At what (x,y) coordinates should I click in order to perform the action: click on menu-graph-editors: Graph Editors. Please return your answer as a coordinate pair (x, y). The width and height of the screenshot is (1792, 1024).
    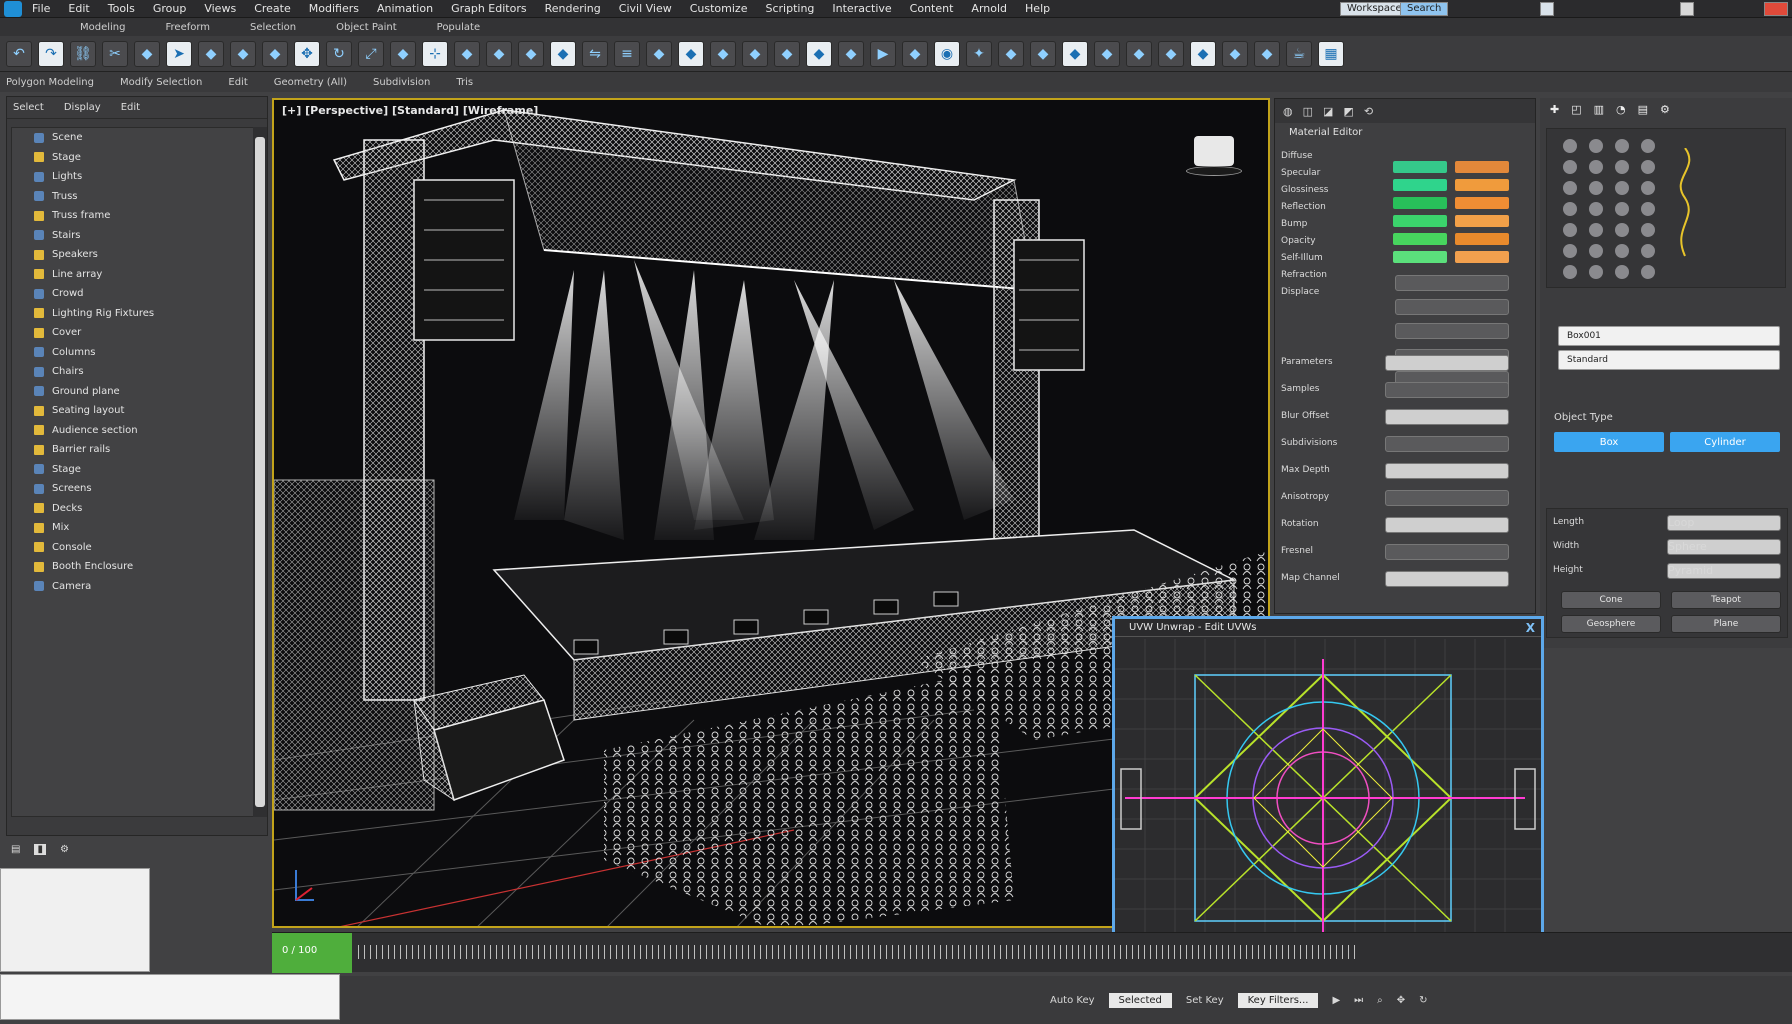
    Looking at the image, I should click on (489, 8).